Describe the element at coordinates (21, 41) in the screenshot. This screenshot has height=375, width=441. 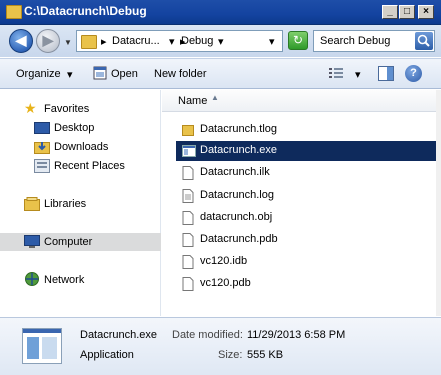
I see `back-button: ◀` at that location.